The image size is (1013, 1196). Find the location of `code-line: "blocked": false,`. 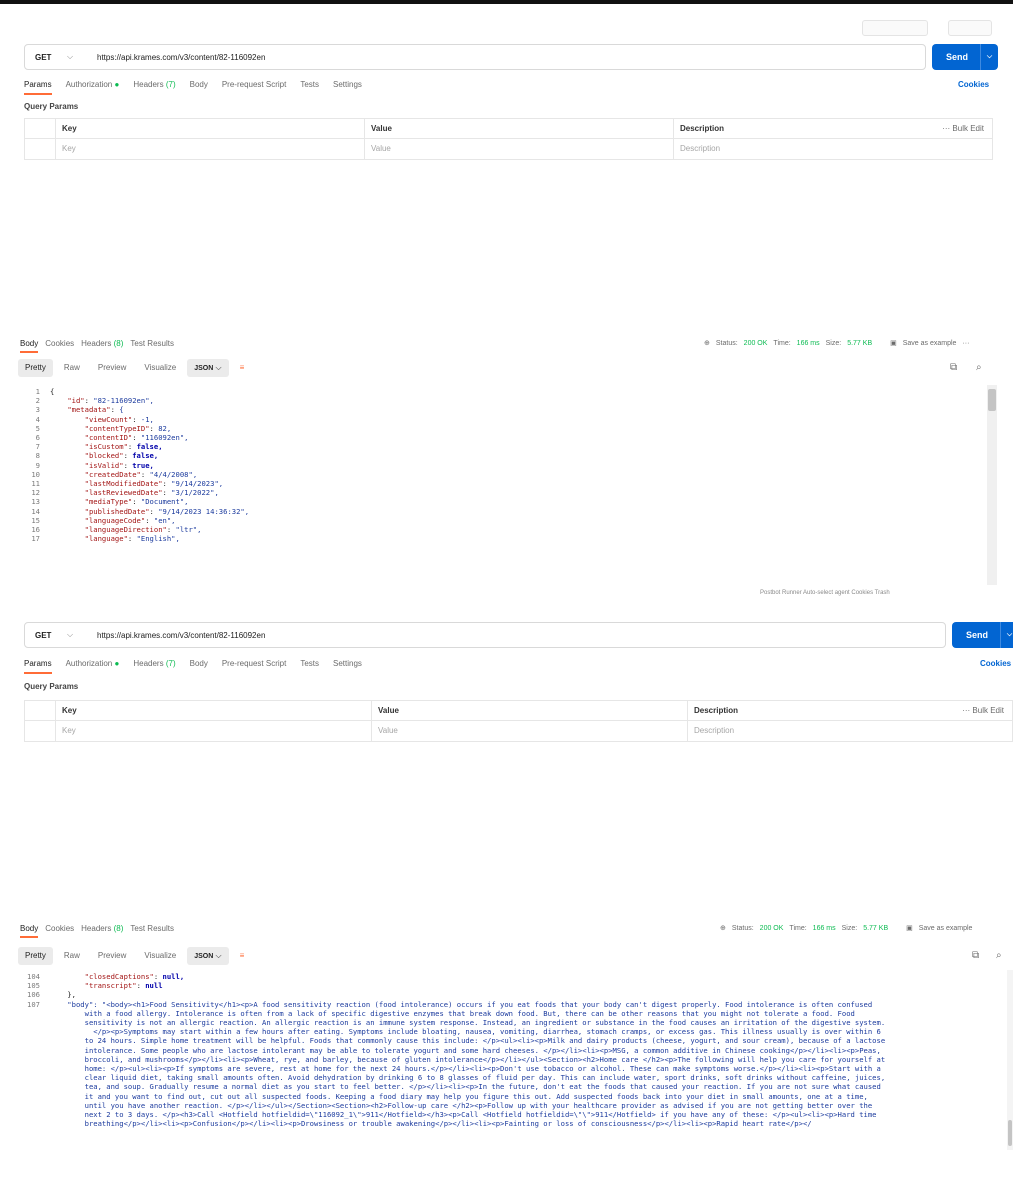

code-line: "blocked": false, is located at coordinates (121, 456).